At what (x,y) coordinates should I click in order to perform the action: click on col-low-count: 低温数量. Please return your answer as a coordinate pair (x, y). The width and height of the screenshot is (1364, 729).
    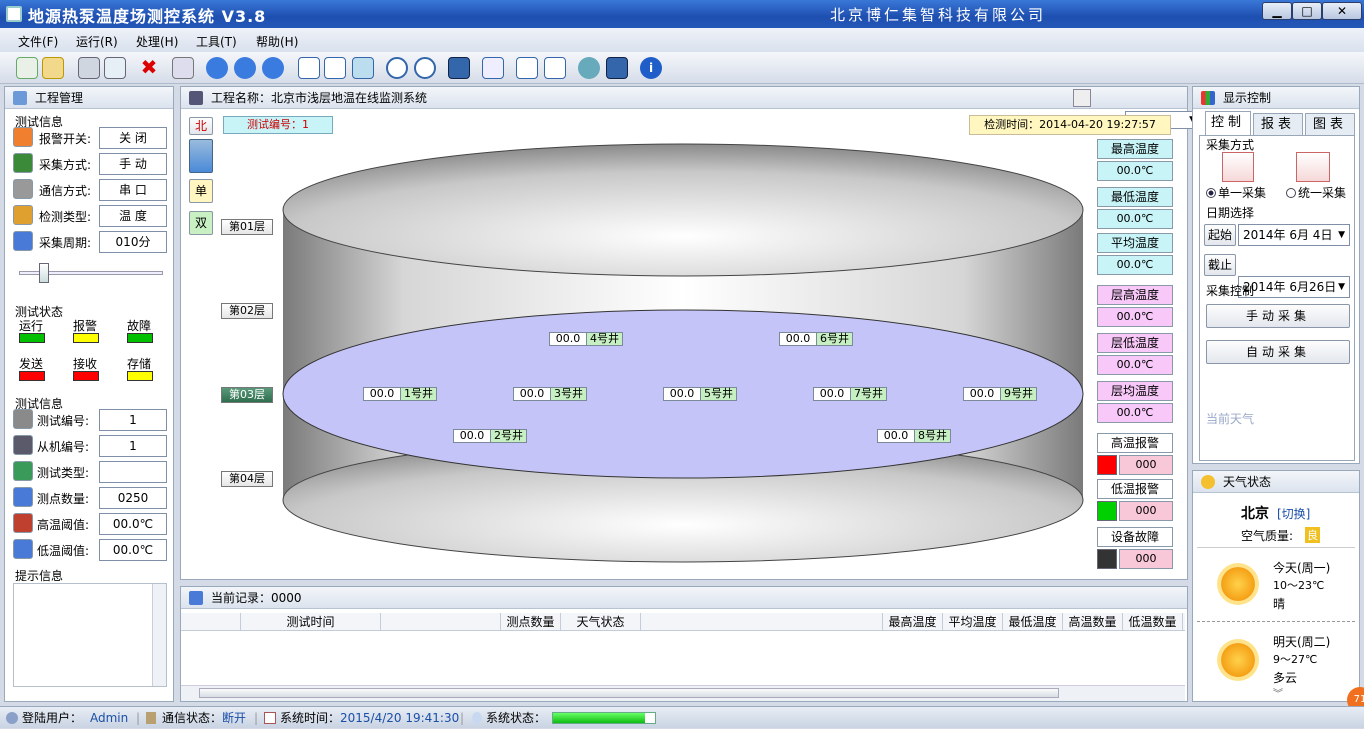
    Looking at the image, I should click on (1153, 622).